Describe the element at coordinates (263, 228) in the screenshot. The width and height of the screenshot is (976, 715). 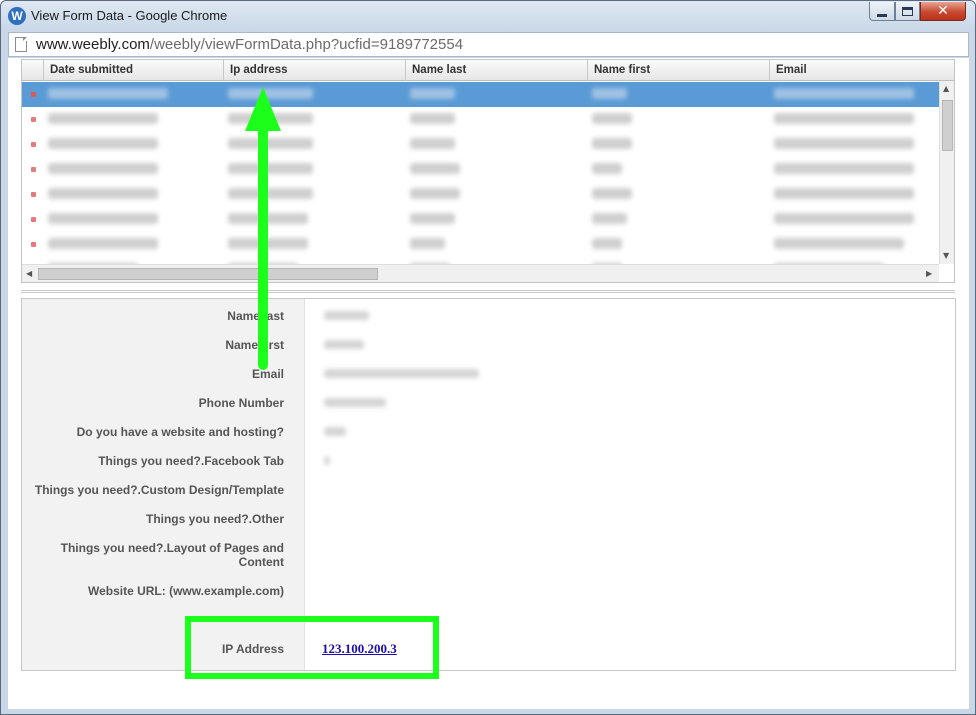
I see `annotation-arrow` at that location.